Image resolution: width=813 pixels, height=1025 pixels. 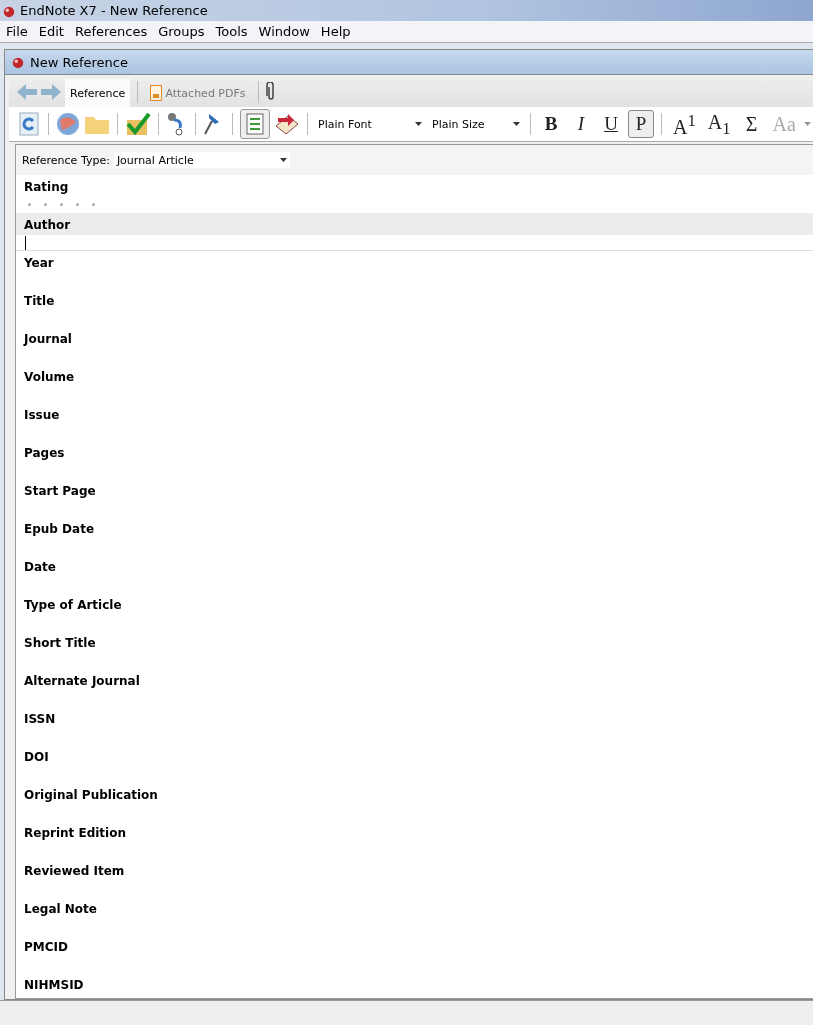 What do you see at coordinates (255, 124) in the screenshot?
I see `checklist-icon` at bounding box center [255, 124].